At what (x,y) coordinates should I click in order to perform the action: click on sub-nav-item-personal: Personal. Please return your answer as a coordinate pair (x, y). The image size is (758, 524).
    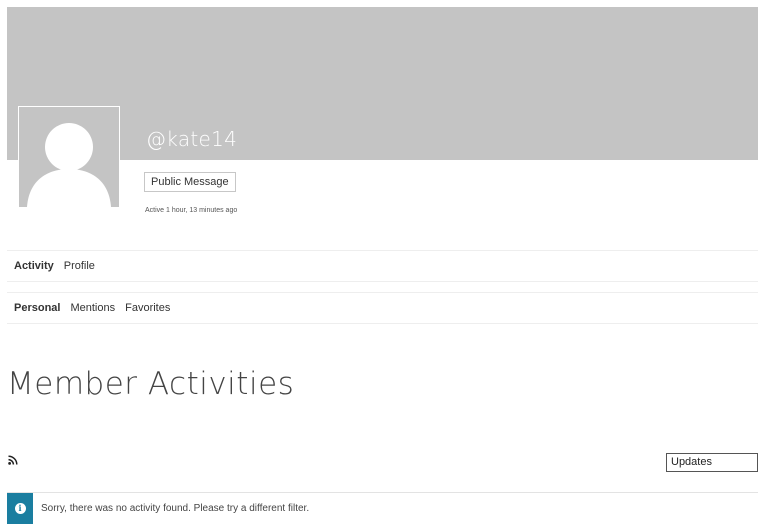
    Looking at the image, I should click on (37, 308).